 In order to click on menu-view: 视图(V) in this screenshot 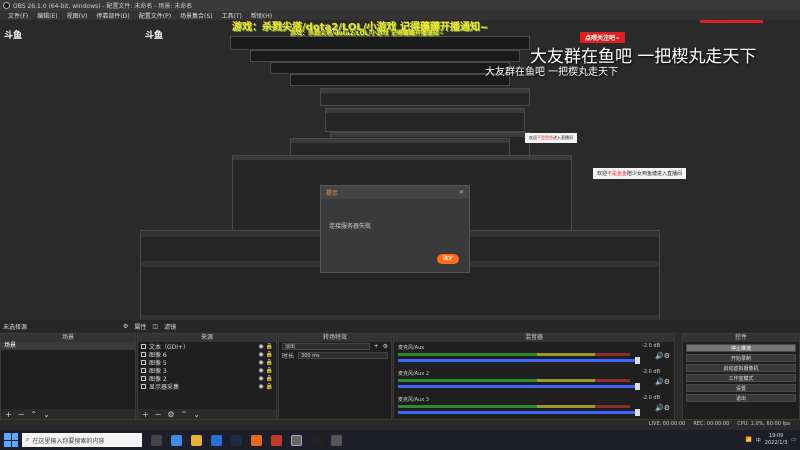, I will do `click(77, 15)`.